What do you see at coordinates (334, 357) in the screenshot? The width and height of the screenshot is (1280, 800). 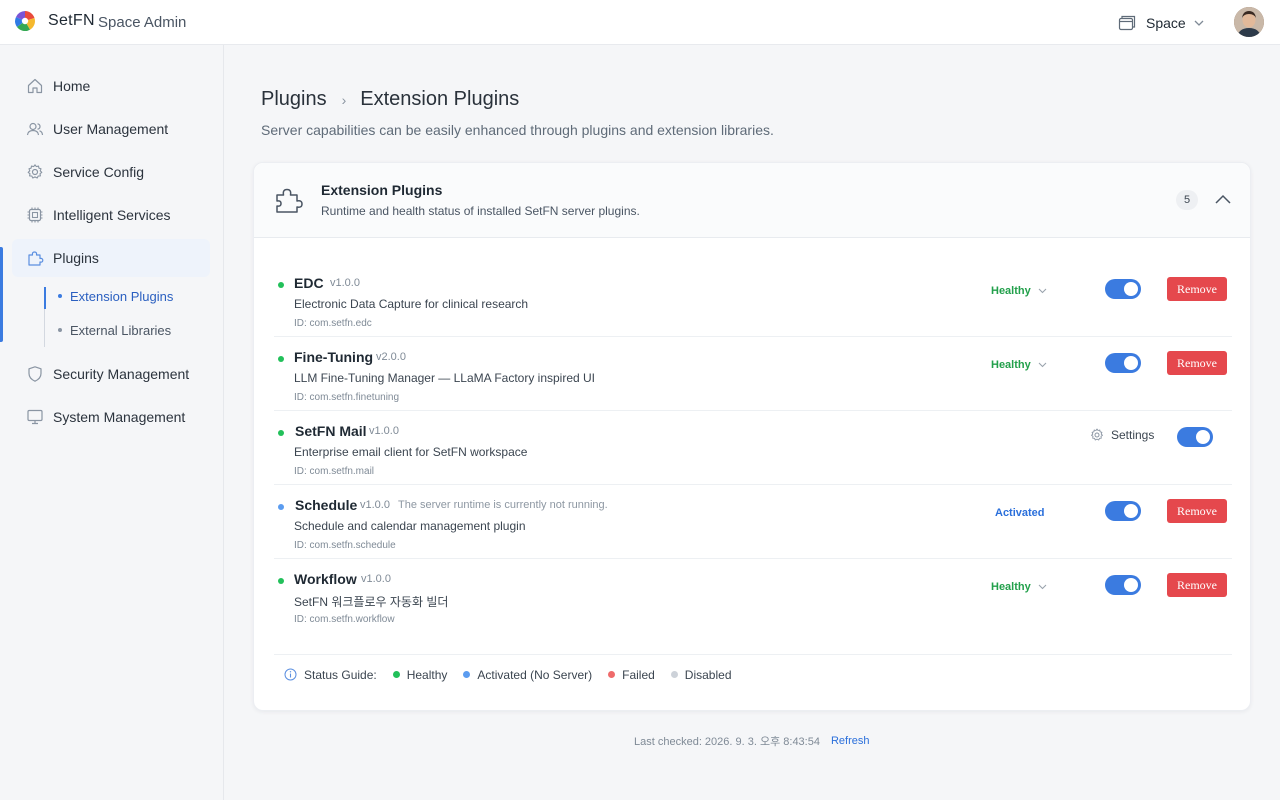 I see `plugin-name: Fine-Tuning` at bounding box center [334, 357].